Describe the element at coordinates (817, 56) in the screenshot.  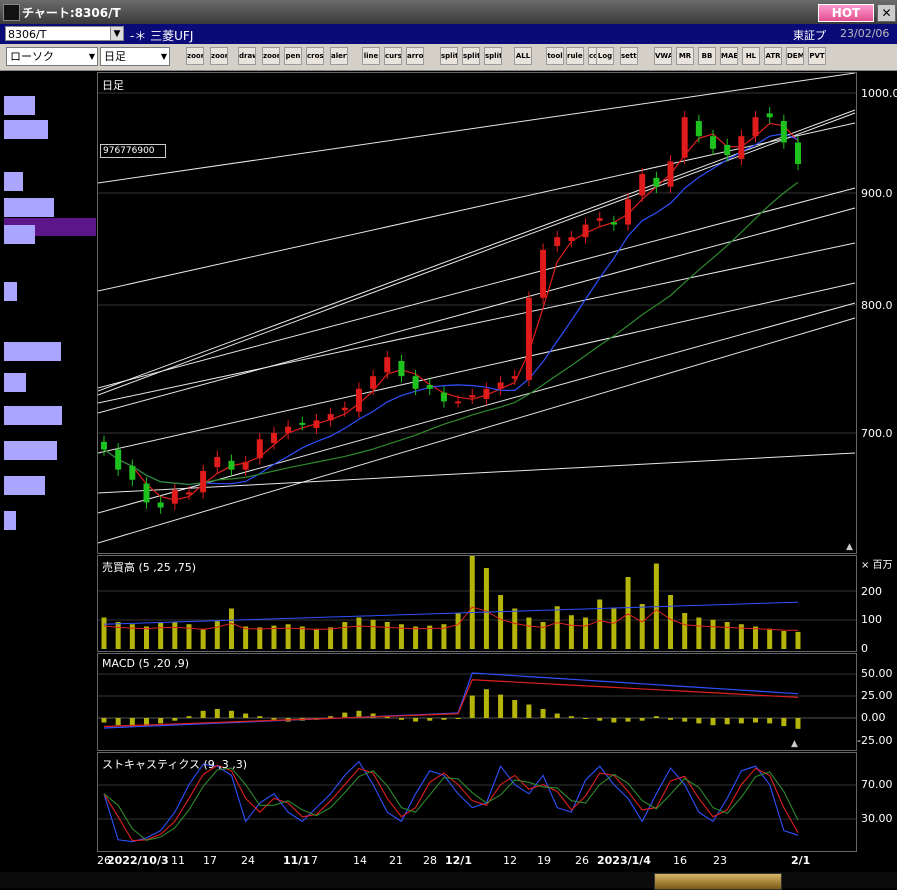
I see `tool-pvt-button: PVT` at that location.